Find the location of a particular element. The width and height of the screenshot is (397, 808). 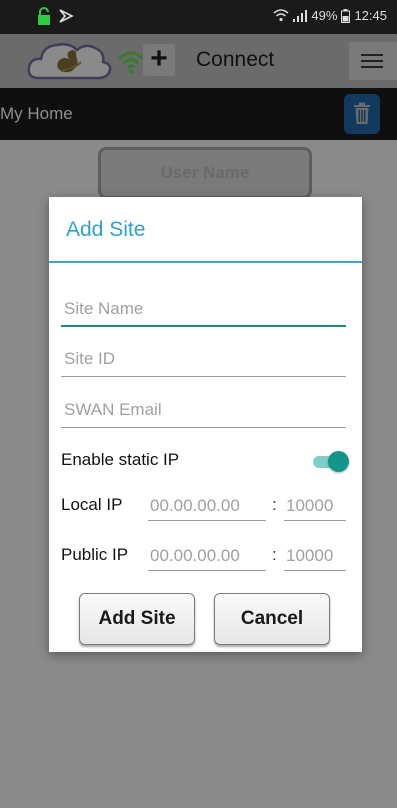

local-port-input: 10000 is located at coordinates (315, 507).